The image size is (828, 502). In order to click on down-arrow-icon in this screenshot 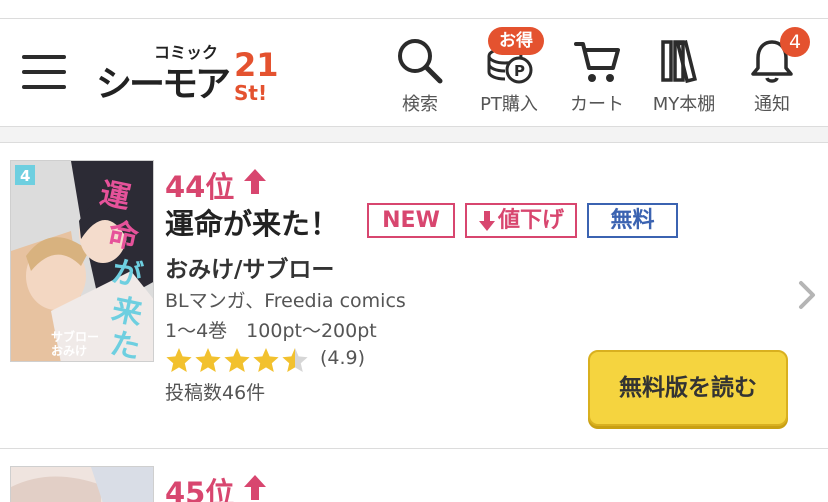, I will do `click(486, 221)`.